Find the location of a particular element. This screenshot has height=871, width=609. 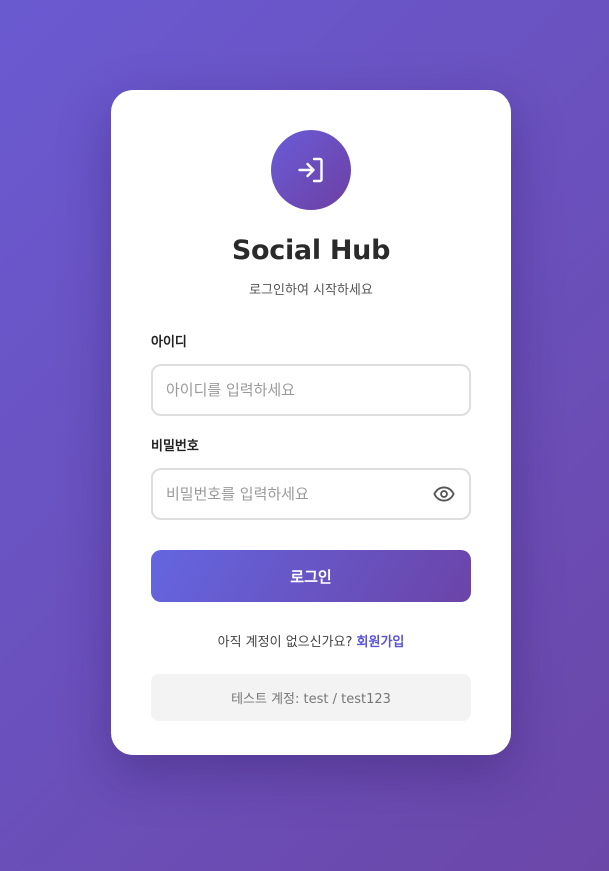

username-field-wrapper is located at coordinates (311, 390).